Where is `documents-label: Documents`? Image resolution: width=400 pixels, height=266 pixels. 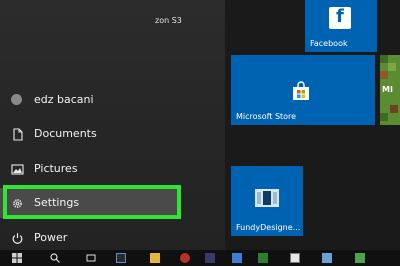 documents-label: Documents is located at coordinates (65, 133).